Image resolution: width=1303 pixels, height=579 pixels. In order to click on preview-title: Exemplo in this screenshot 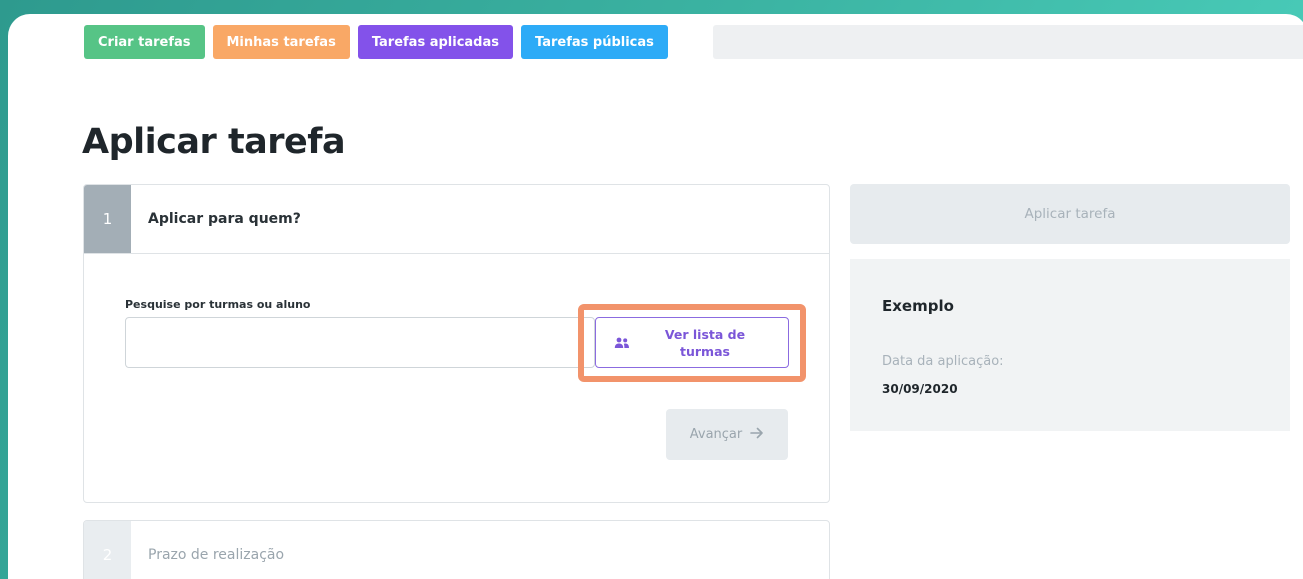, I will do `click(918, 306)`.